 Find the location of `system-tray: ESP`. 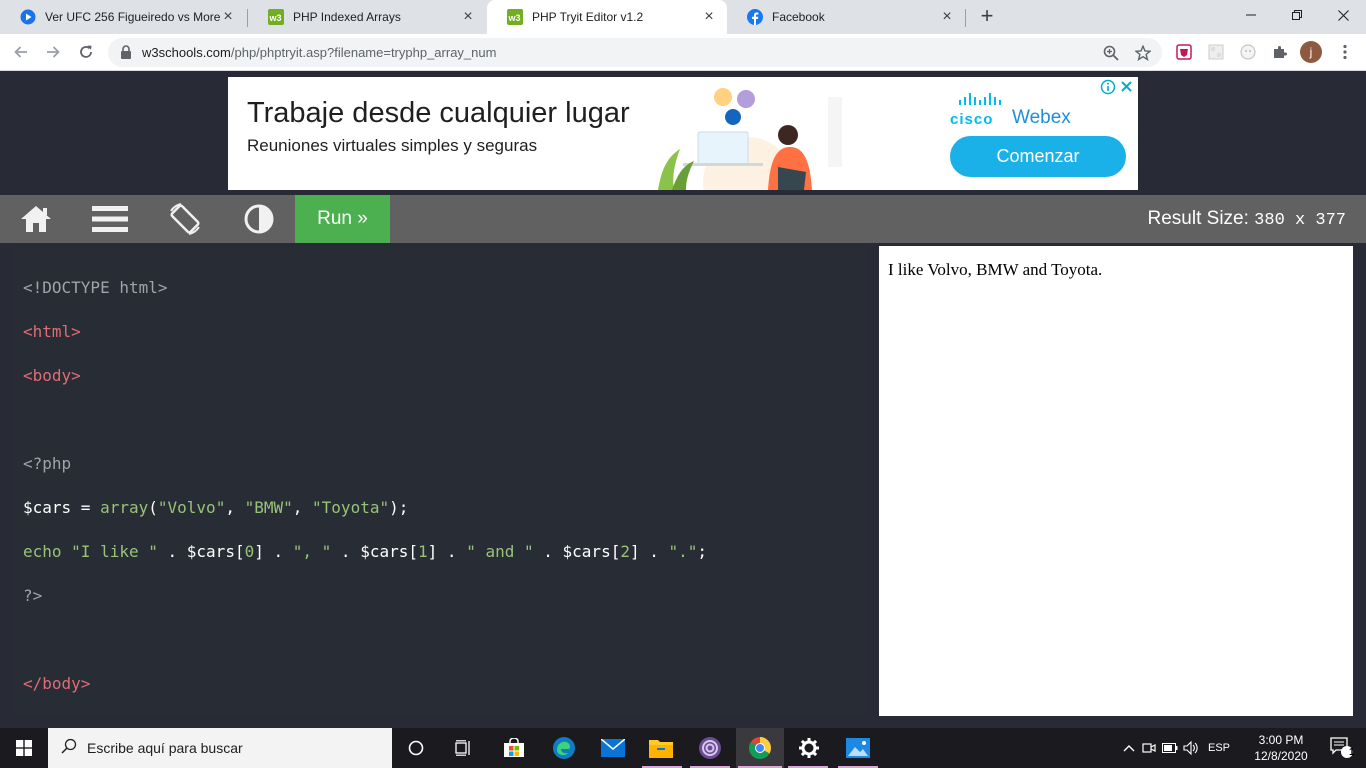

system-tray: ESP is located at coordinates (1178, 748).